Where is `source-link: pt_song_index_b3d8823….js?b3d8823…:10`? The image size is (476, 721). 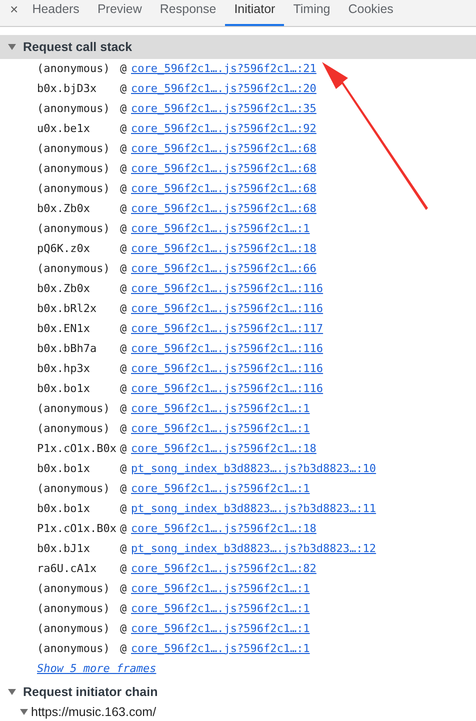
source-link: pt_song_index_b3d8823….js?b3d8823…:10 is located at coordinates (253, 469).